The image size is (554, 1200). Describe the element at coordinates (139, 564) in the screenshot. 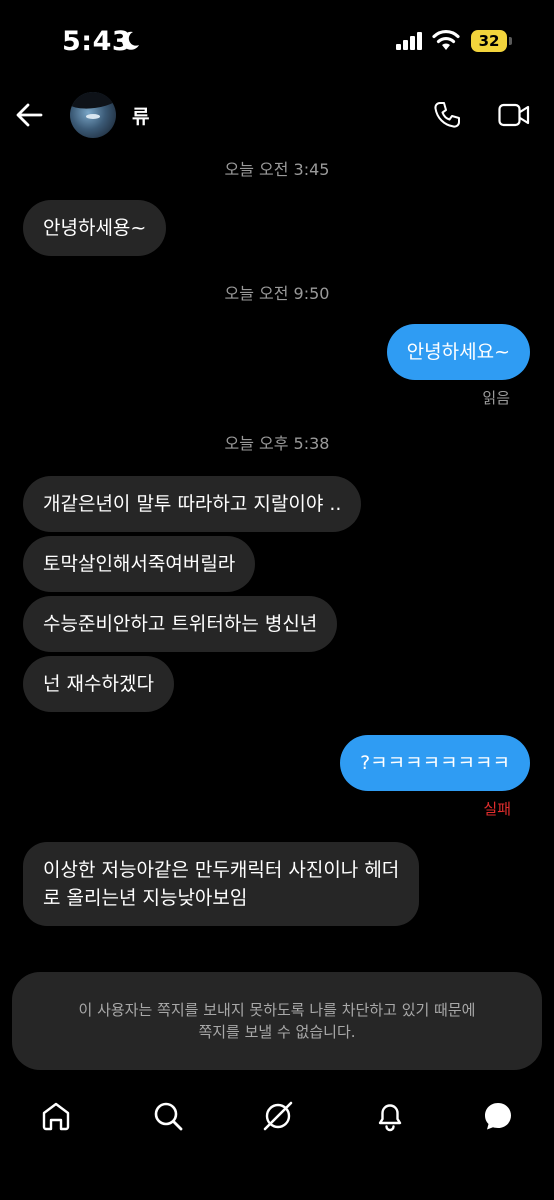

I see `message-incoming: 토막살인해서죽여버릴라` at that location.